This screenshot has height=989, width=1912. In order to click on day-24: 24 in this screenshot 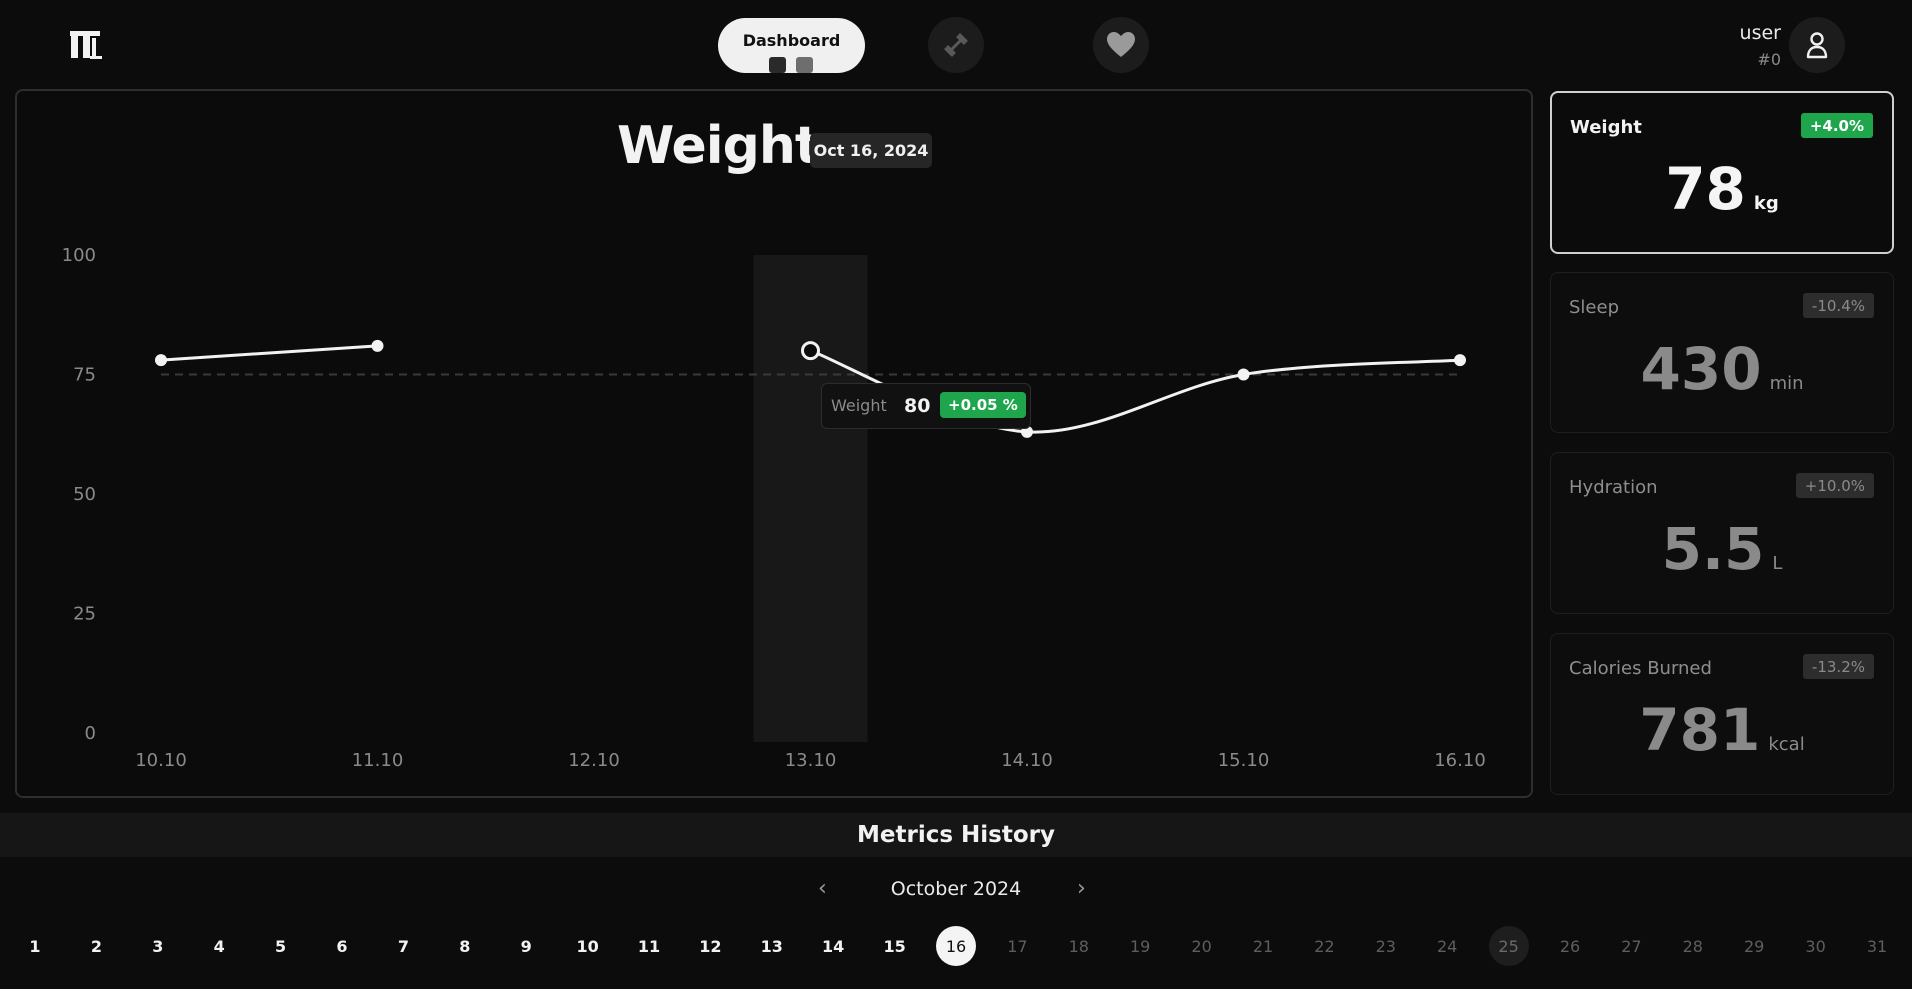, I will do `click(1447, 946)`.